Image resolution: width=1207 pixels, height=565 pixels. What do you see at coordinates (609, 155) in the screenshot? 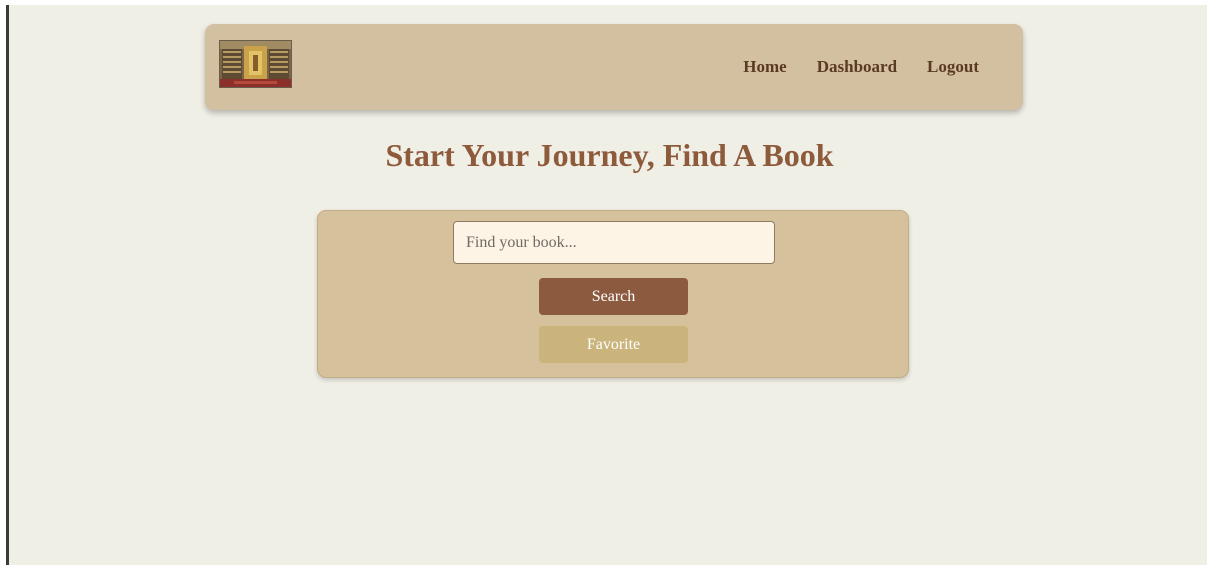
I see `page-title: Start Your Journey, Find A Book` at bounding box center [609, 155].